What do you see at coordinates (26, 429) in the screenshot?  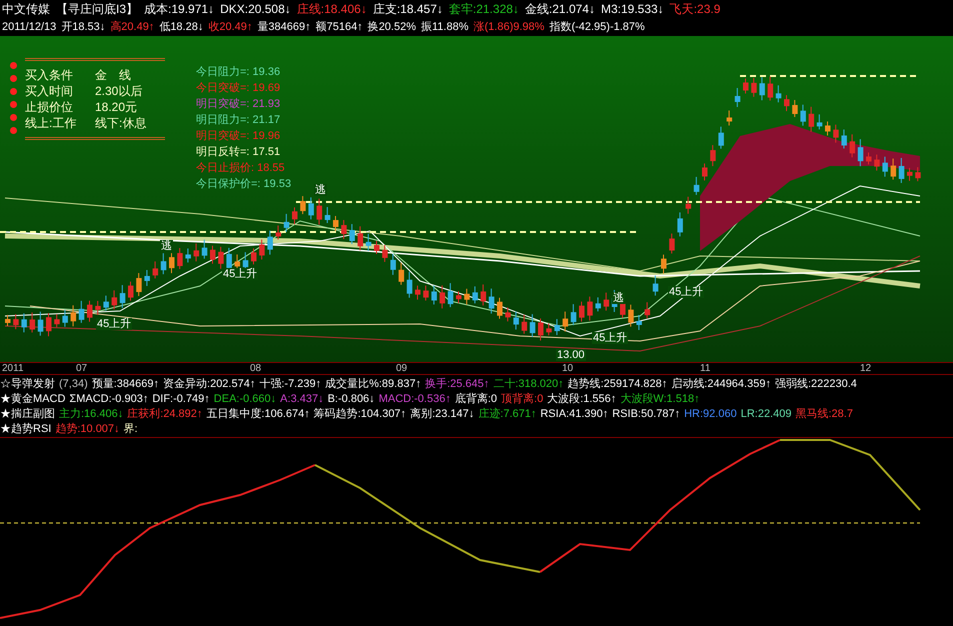 I see `indicator-title: ★趋势RSI` at bounding box center [26, 429].